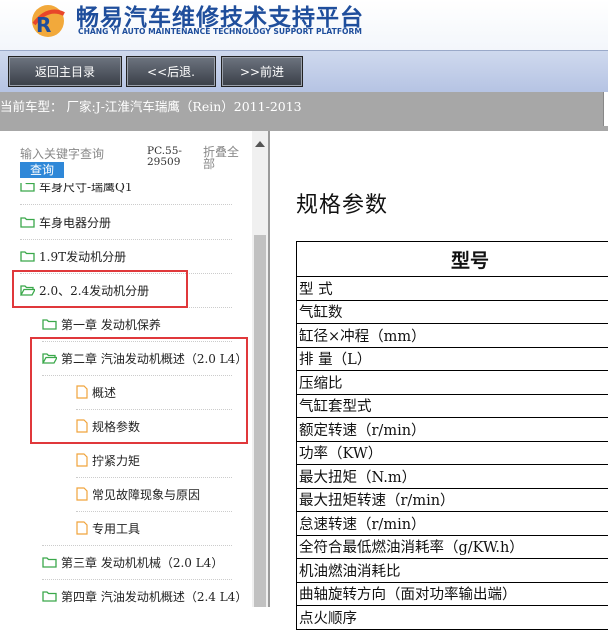 The width and height of the screenshot is (608, 630). I want to click on table-cell: 怠速转速（r/min）, so click(452, 524).